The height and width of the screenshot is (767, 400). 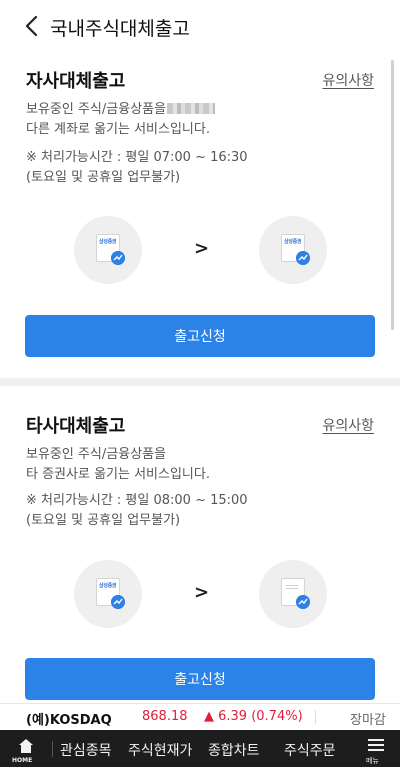 What do you see at coordinates (118, 474) in the screenshot?
I see `description-line: 타 증권사로 옮기는 서비스입니다.` at bounding box center [118, 474].